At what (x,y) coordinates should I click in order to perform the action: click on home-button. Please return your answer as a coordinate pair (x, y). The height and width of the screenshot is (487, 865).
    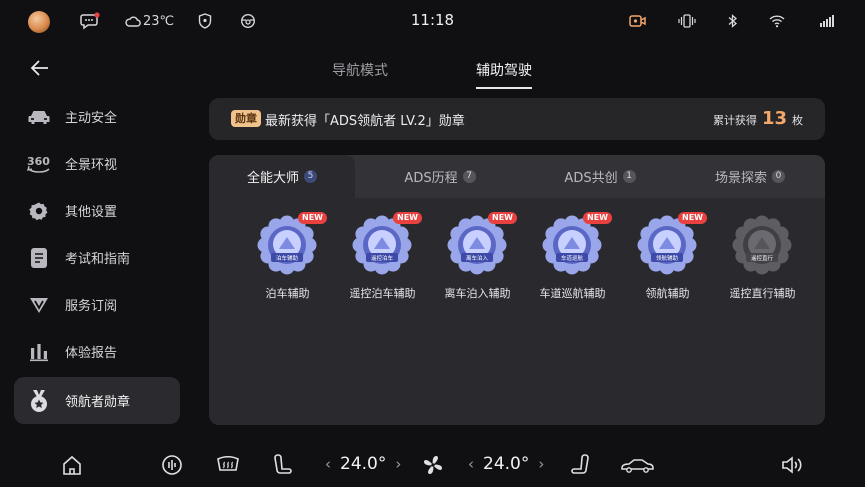
    Looking at the image, I should click on (72, 465).